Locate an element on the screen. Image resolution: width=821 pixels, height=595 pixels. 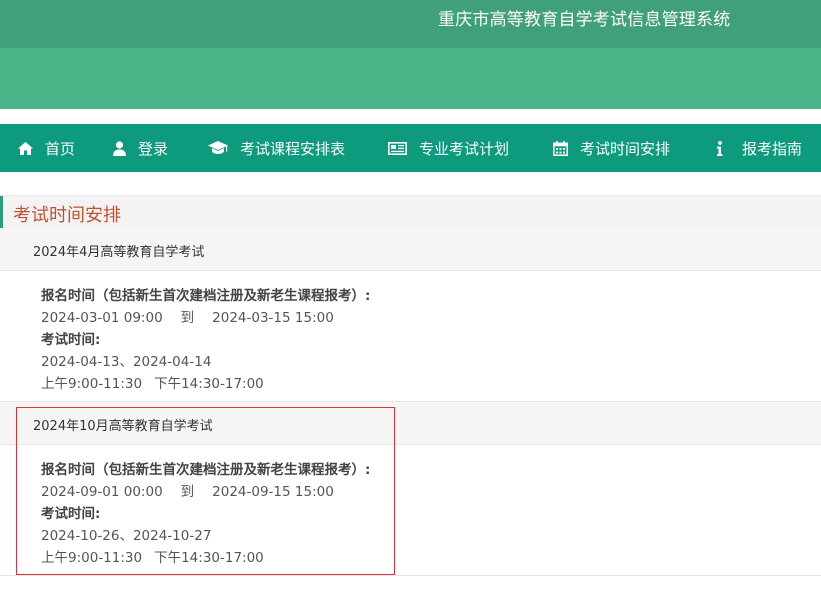
nav-item-major-plan: 专业考试计划 is located at coordinates (448, 148).